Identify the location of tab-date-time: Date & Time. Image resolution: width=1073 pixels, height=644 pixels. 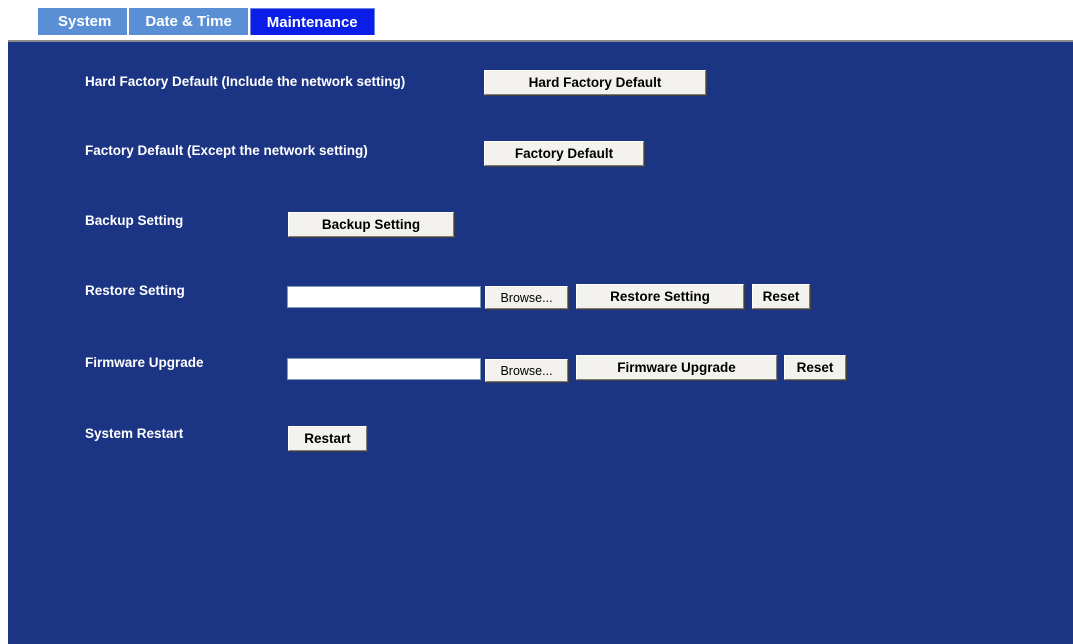
(188, 21).